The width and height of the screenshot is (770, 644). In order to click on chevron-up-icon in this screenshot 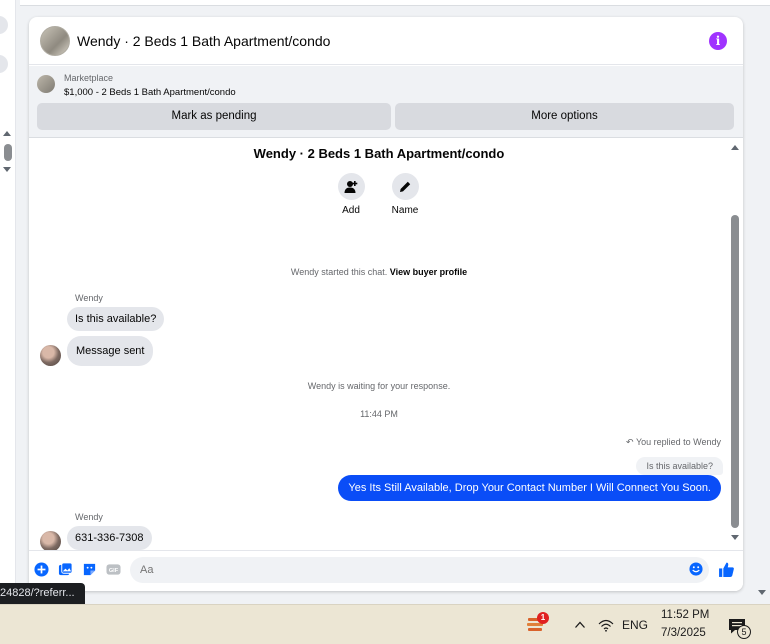, I will do `click(580, 625)`.